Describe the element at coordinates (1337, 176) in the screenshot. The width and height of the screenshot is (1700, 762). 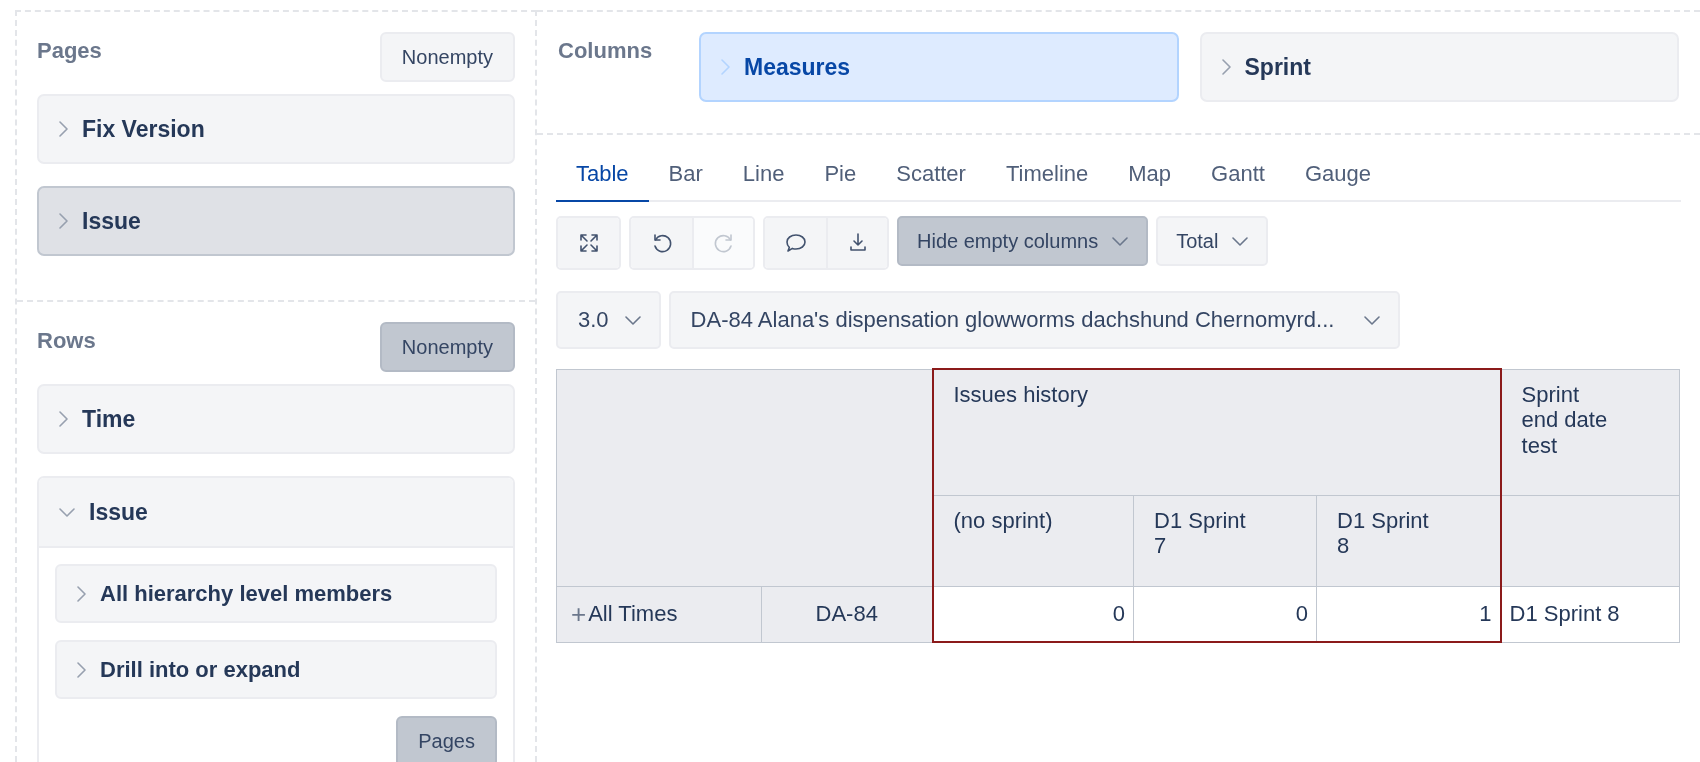
I see `view-tab: Gauge` at that location.